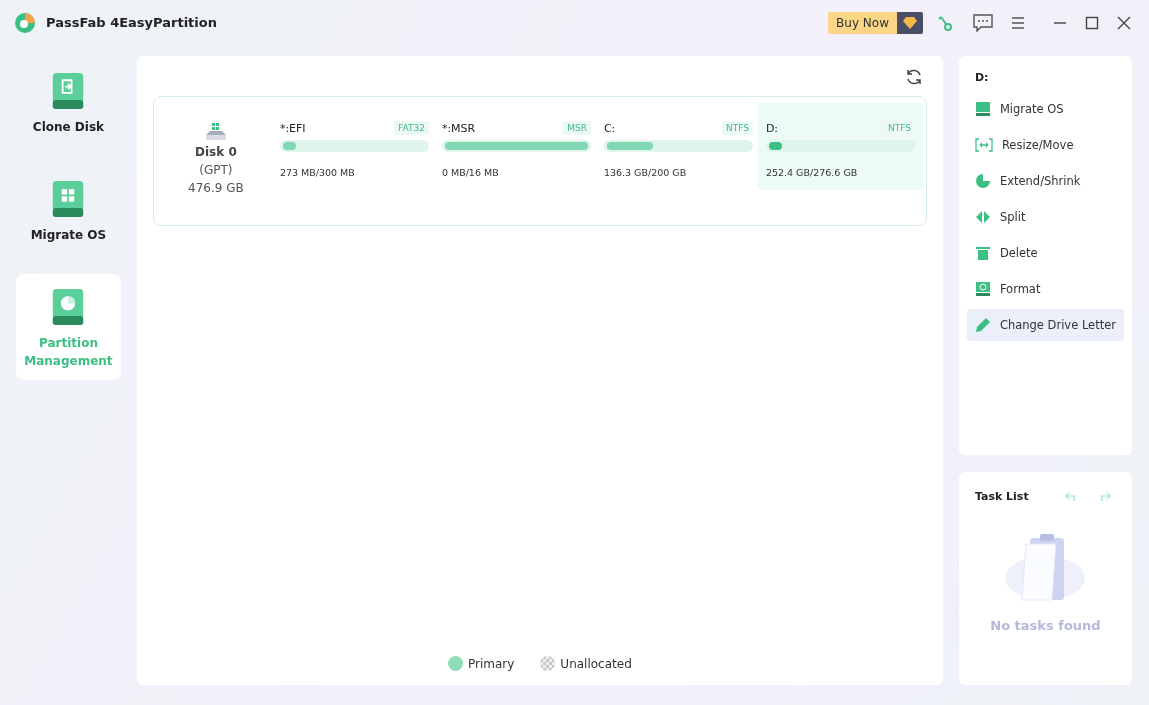 This screenshot has height=705, width=1149. Describe the element at coordinates (910, 22) in the screenshot. I see `diamond-icon` at that location.